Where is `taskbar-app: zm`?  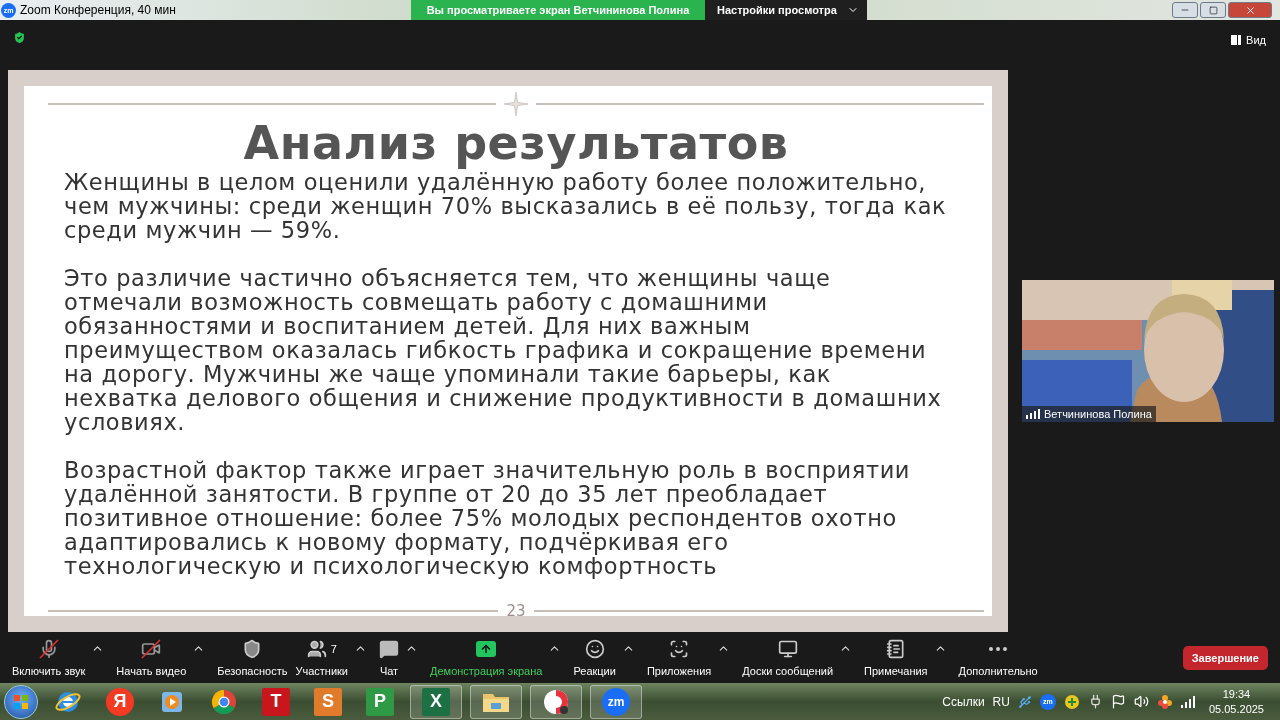
taskbar-app: zm is located at coordinates (616, 701).